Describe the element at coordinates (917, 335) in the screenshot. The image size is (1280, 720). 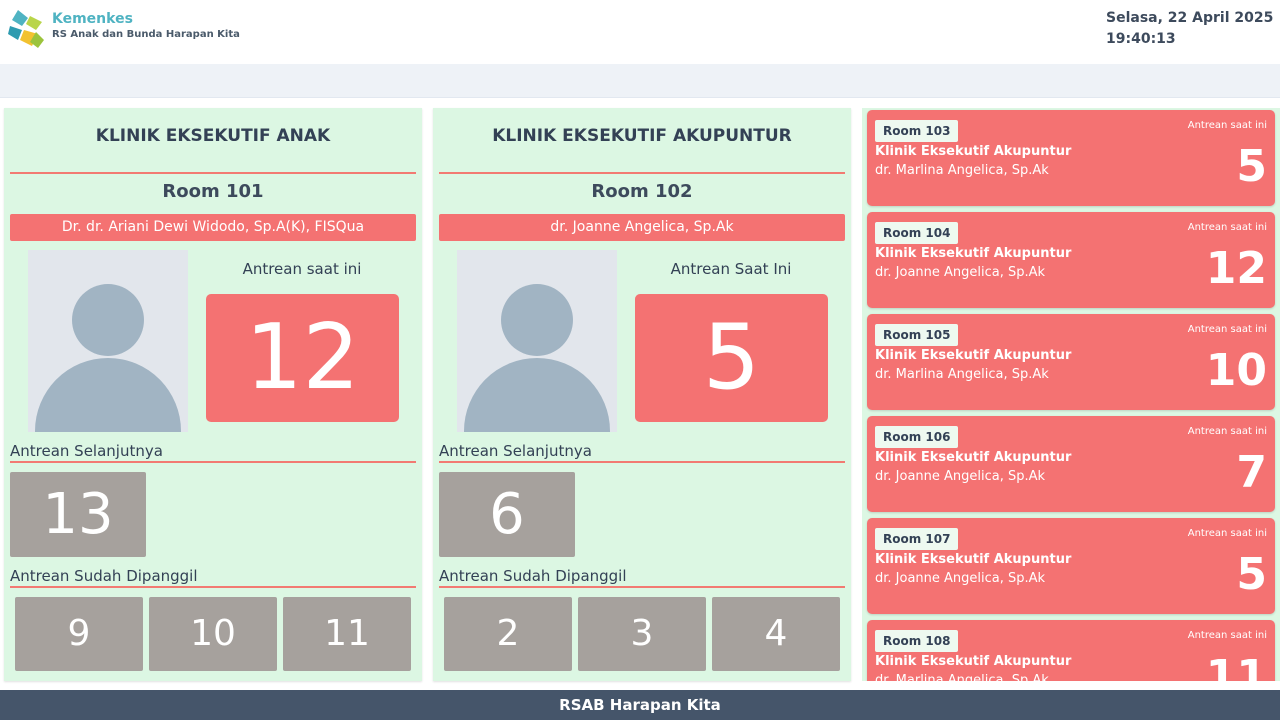
I see `room-badge: Room 105` at that location.